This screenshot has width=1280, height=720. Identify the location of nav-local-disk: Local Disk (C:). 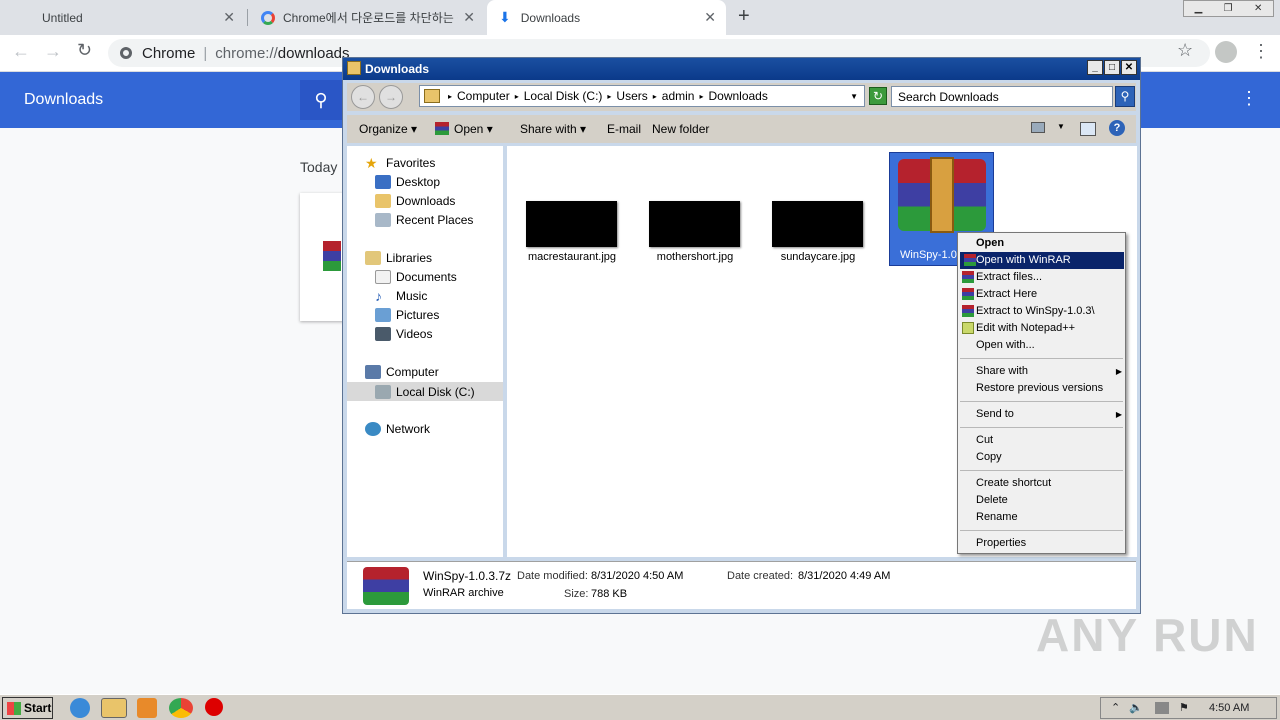
(425, 391).